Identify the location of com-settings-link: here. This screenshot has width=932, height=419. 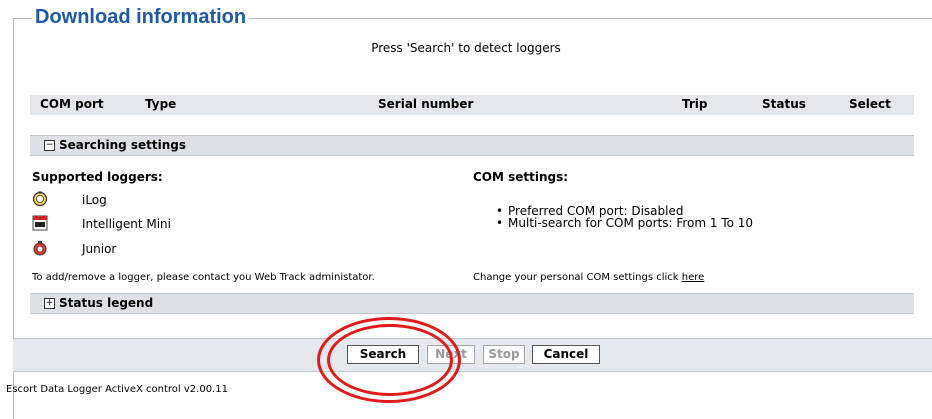
(693, 277).